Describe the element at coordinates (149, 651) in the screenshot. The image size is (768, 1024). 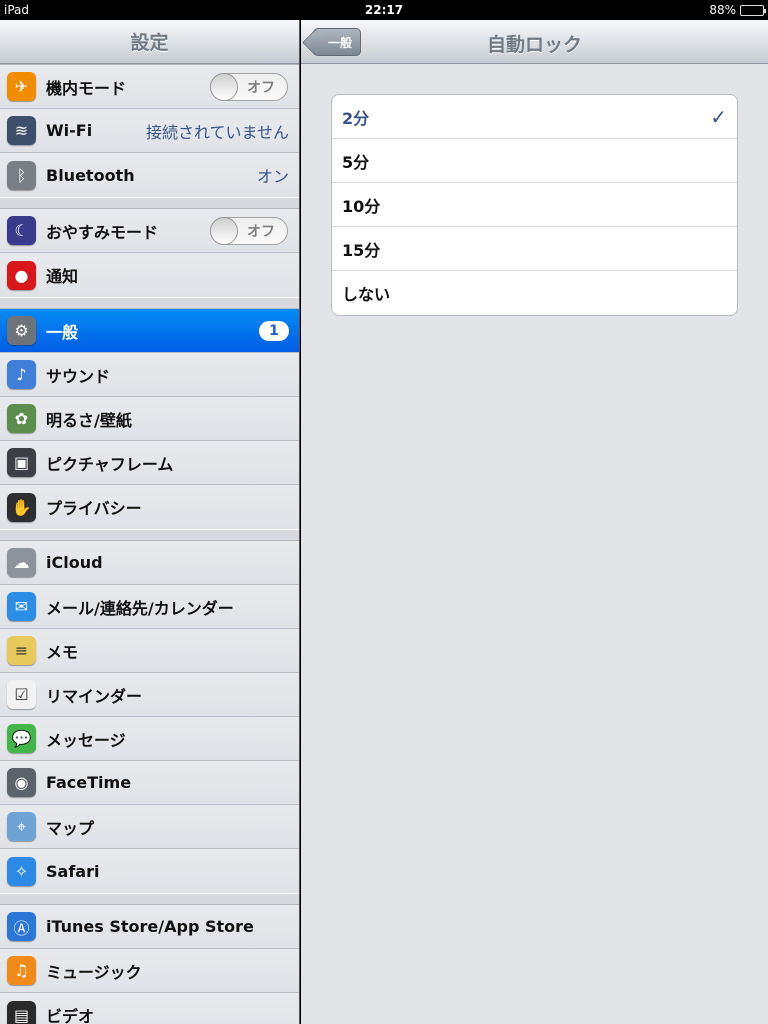
I see `sidebar-item-notes: ≡ メモ` at that location.